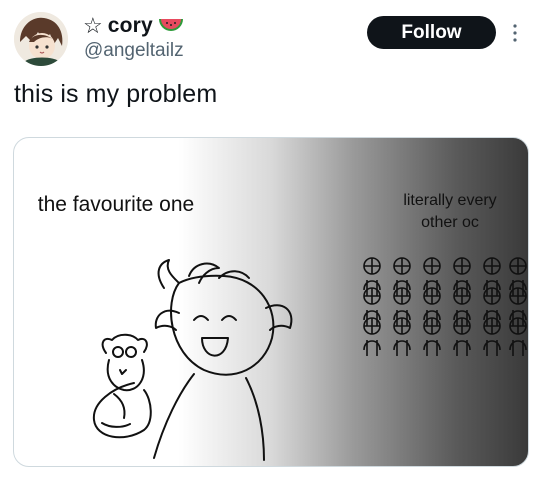  What do you see at coordinates (93, 25) in the screenshot?
I see `star-icon: ☆` at bounding box center [93, 25].